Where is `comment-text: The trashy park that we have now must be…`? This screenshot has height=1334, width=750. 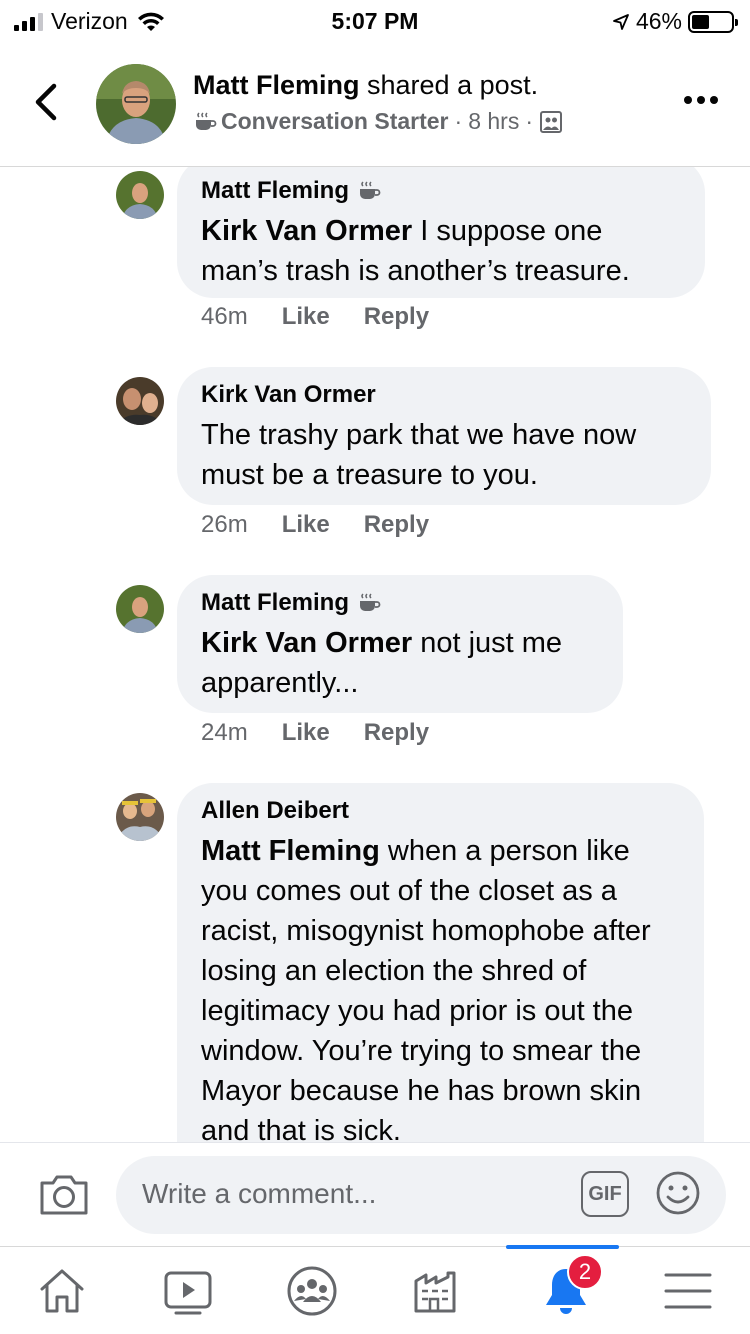 comment-text: The trashy park that we have now must be… is located at coordinates (444, 455).